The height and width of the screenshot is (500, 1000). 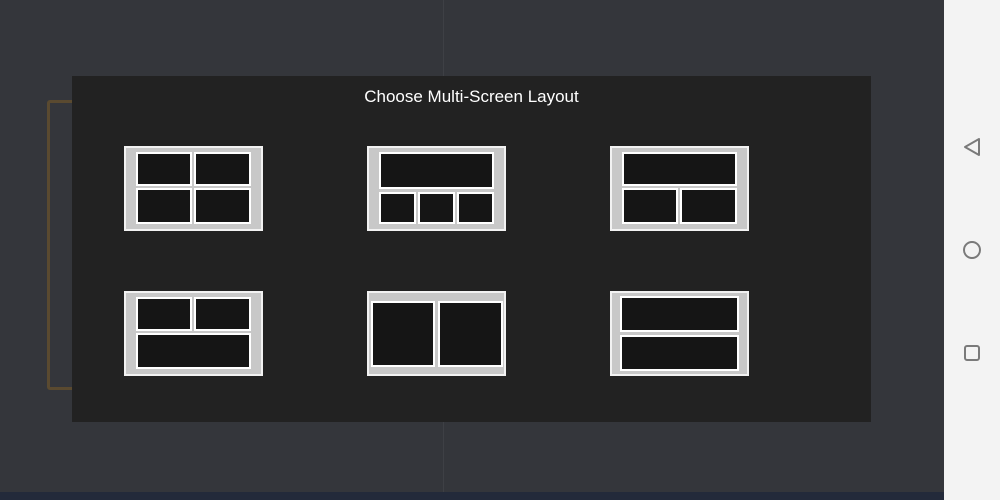 I want to click on recents-icon, so click(x=972, y=353).